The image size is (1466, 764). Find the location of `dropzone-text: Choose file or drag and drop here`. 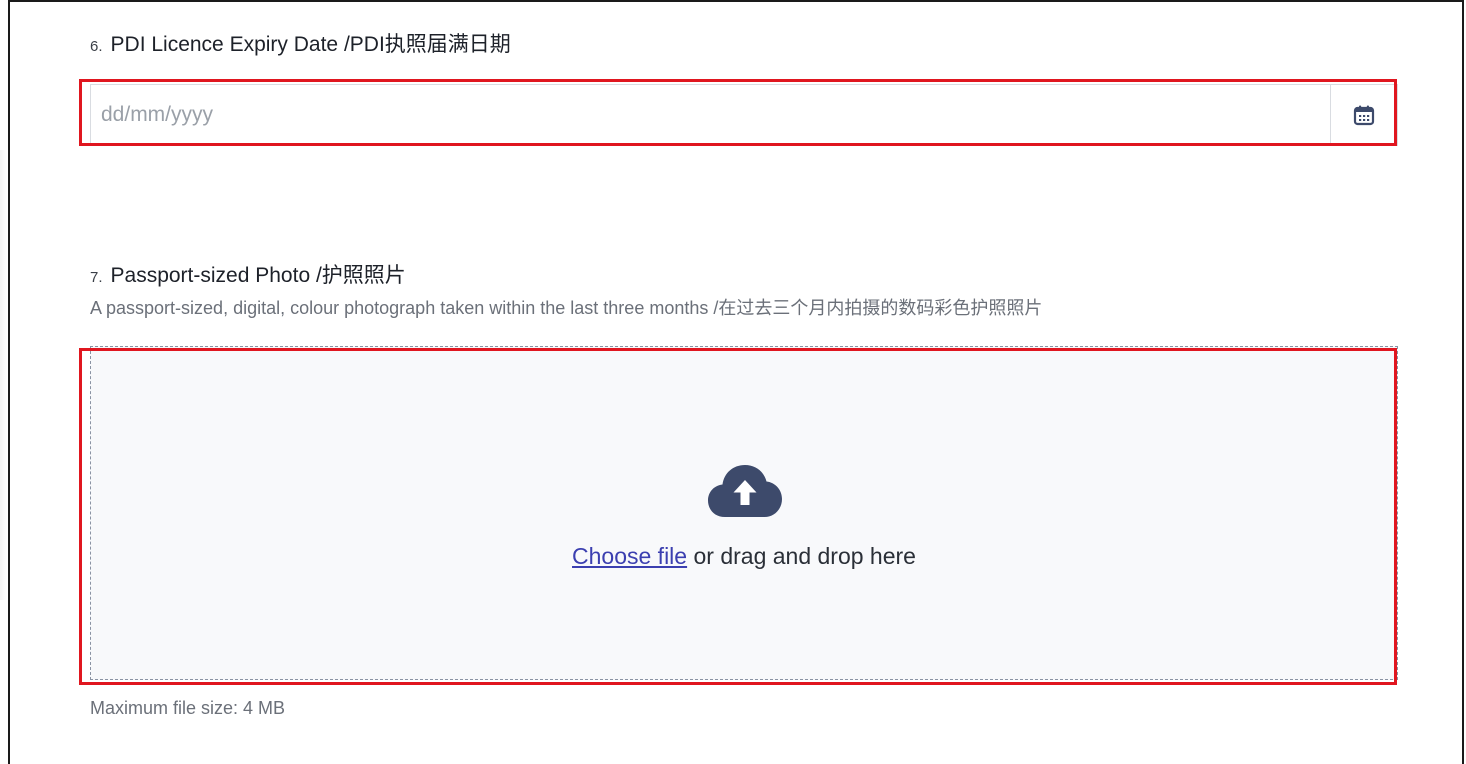

dropzone-text: Choose file or drag and drop here is located at coordinates (744, 556).